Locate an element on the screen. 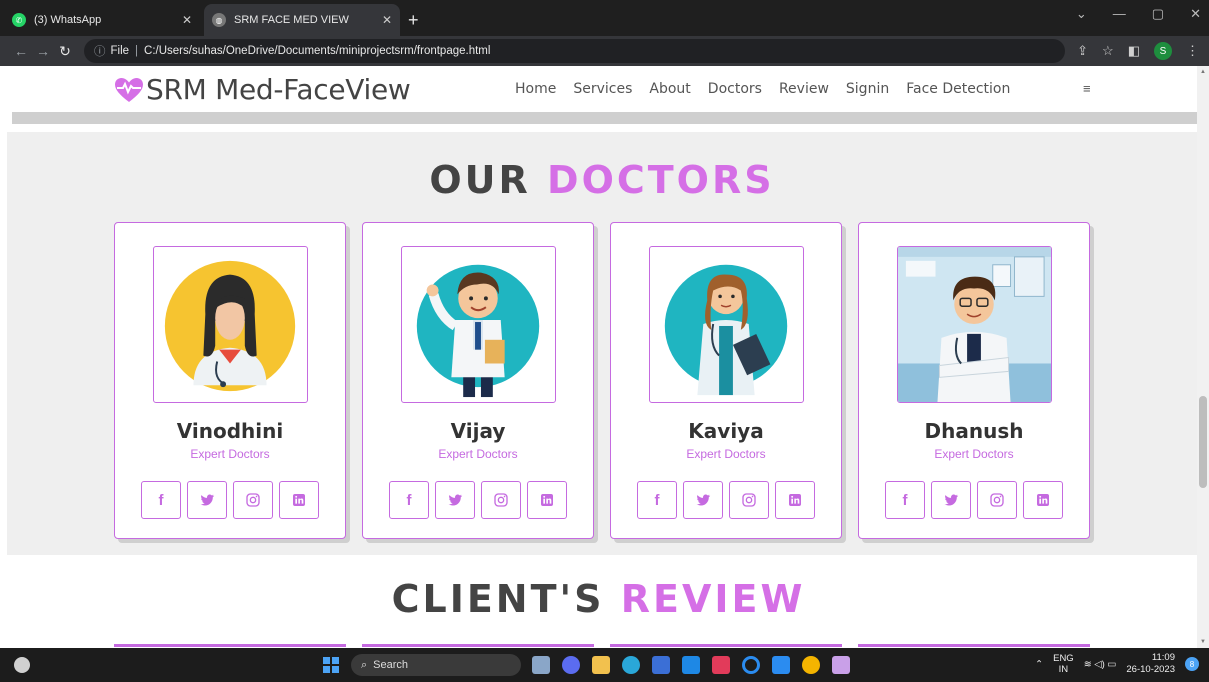 Image resolution: width=1209 pixels, height=682 pixels. hamburger-menu-icon: ≡ is located at coordinates (1087, 88).